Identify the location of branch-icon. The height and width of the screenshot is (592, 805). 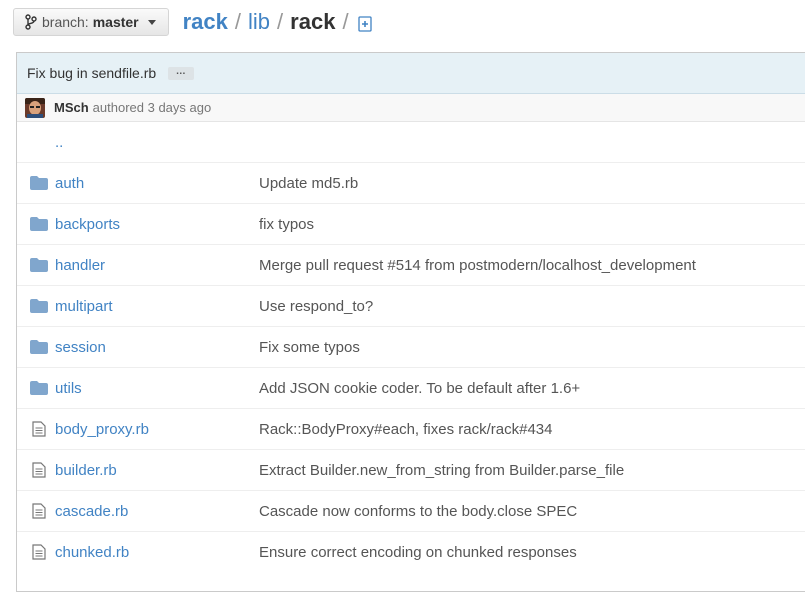
(31, 22).